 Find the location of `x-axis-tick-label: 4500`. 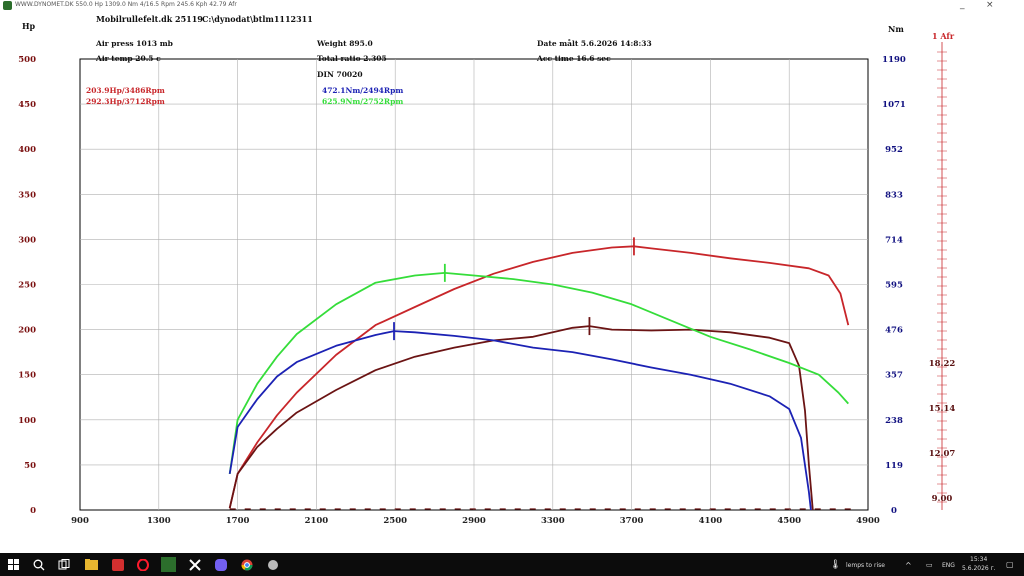

x-axis-tick-label: 4500 is located at coordinates (789, 521).